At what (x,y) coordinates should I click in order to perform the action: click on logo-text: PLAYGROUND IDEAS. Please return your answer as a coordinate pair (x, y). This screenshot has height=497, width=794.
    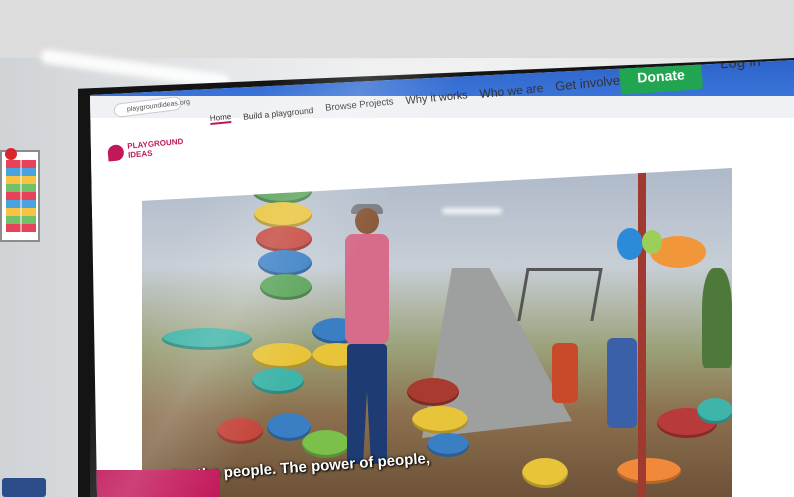
    Looking at the image, I should click on (155, 148).